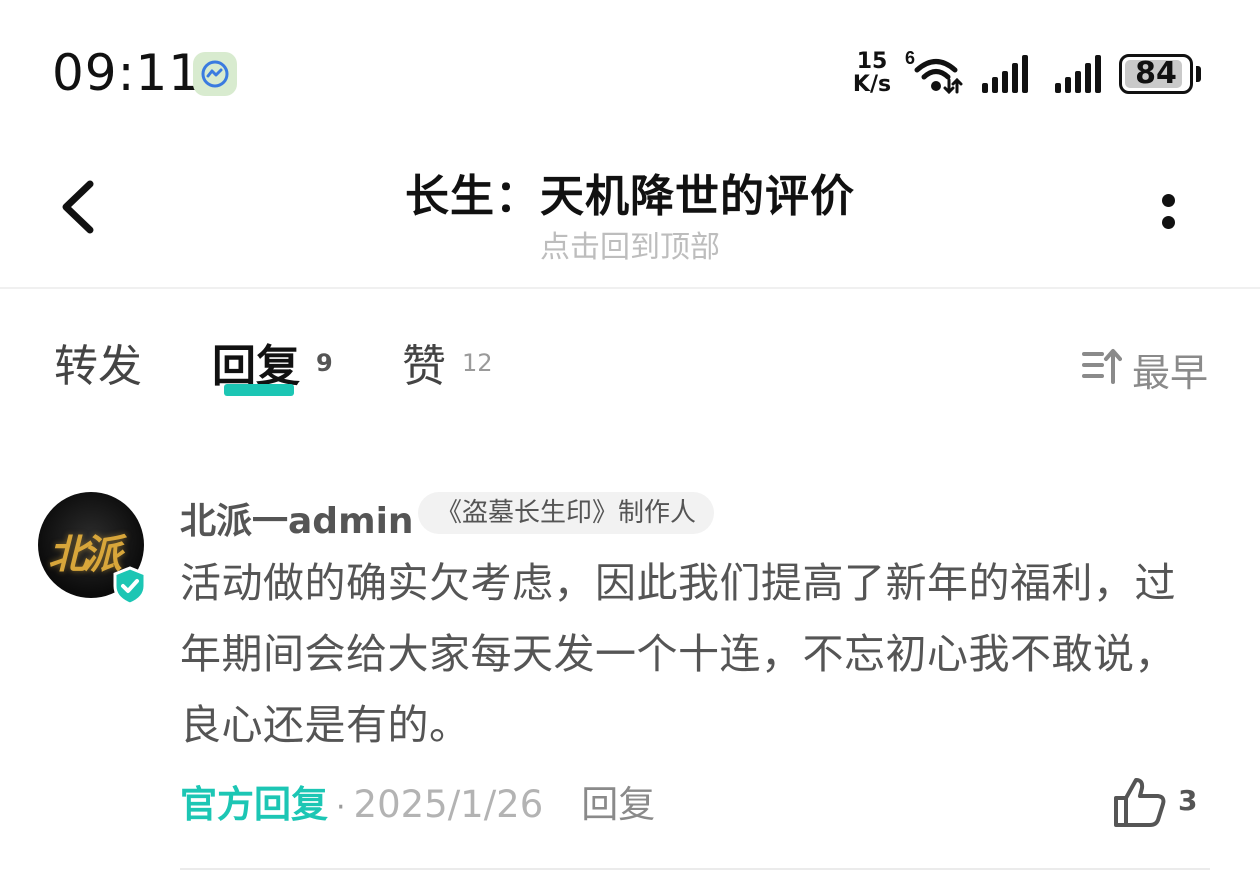  What do you see at coordinates (630, 196) in the screenshot?
I see `page-title: 长生：天机降世的评价` at bounding box center [630, 196].